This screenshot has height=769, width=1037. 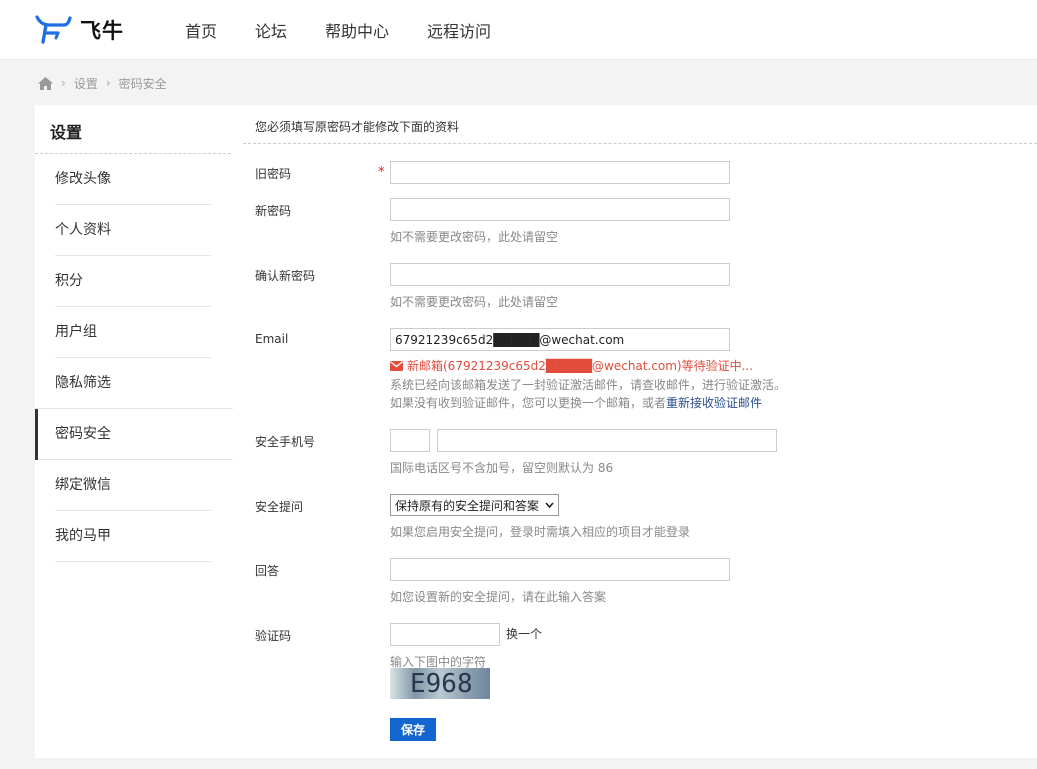 I want to click on security-question-hint: 如果您启用安全提问，登录时需填入相应的项目才能登录, so click(x=540, y=532).